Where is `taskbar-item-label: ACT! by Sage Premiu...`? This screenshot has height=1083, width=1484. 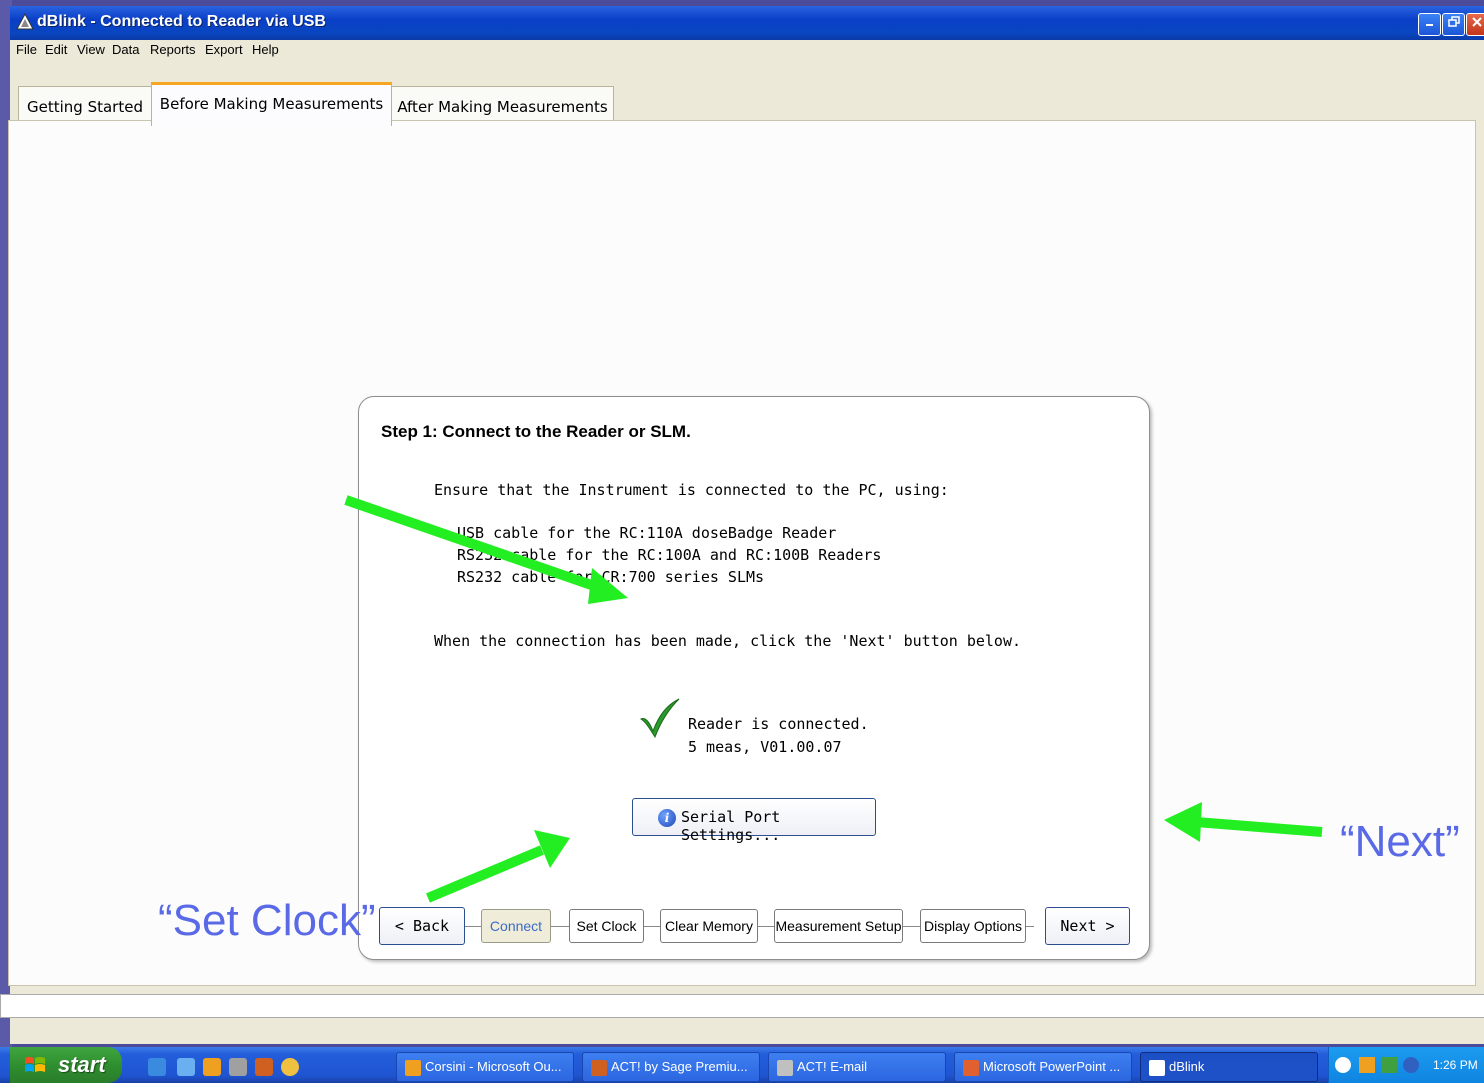
taskbar-item-label: ACT! by Sage Premiu... is located at coordinates (679, 1066).